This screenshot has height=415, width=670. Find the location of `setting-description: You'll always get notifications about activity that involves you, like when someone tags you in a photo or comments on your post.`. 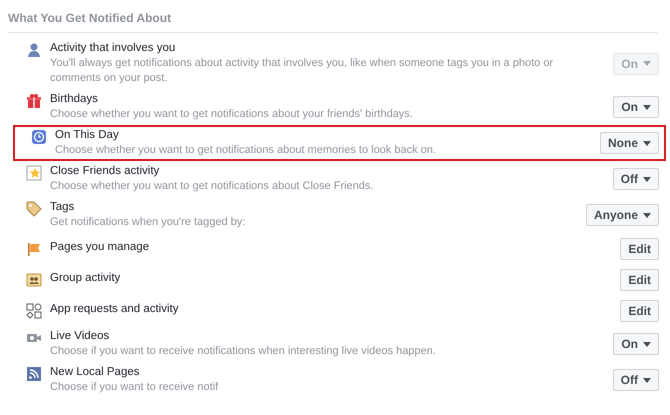

setting-description: You'll always get notifications about activity that involves you, like when someone tags you in a photo or comments on your post. is located at coordinates (302, 71).